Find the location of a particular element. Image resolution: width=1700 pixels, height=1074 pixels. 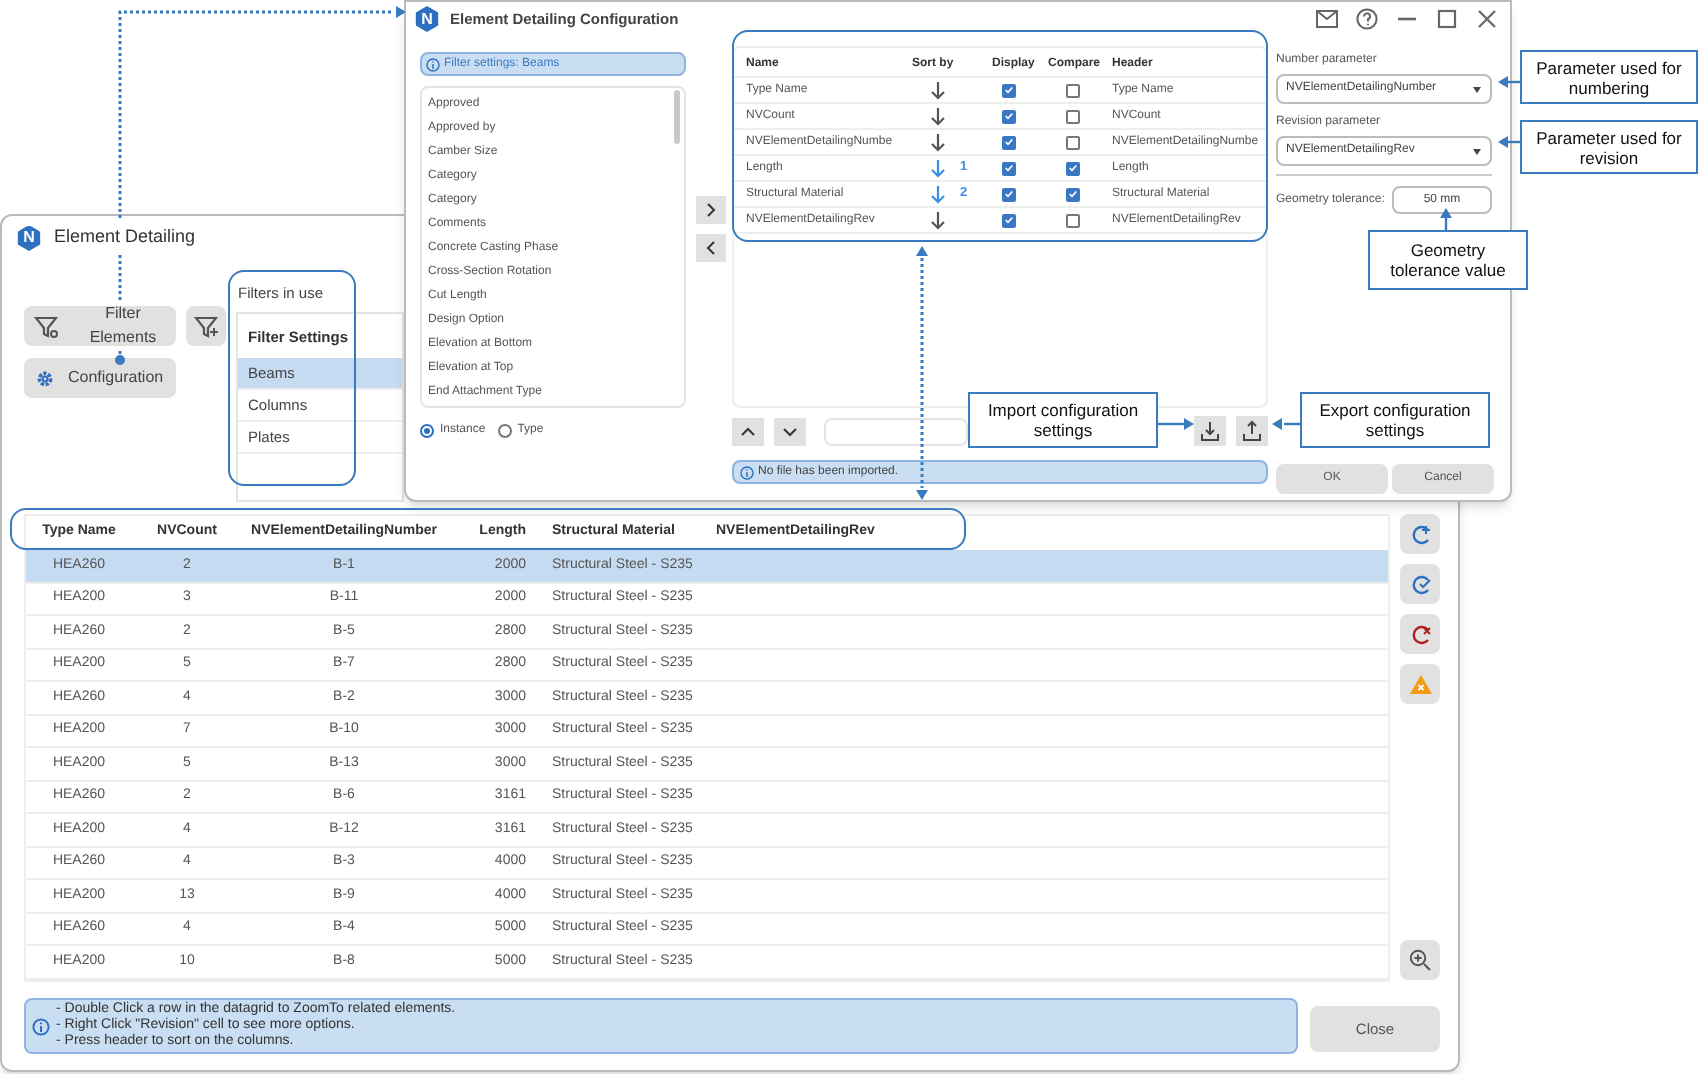

configuration-button: Configuration is located at coordinates (100, 378).